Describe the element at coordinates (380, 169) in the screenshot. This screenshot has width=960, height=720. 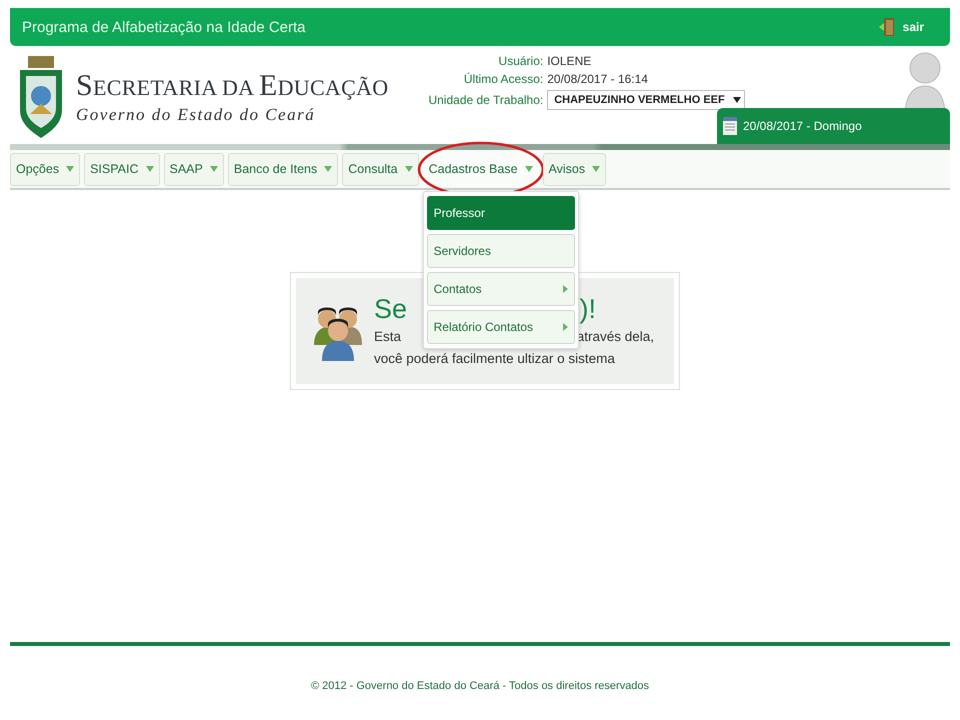
I see `menu-button: Consulta` at that location.